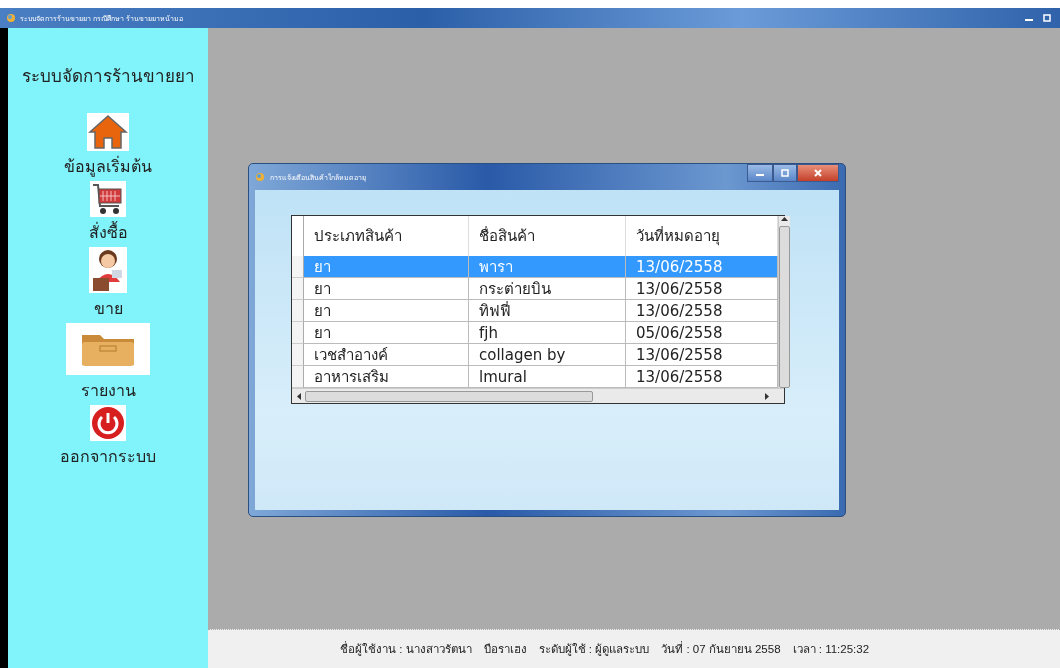 This screenshot has width=1060, height=668. Describe the element at coordinates (386, 355) in the screenshot. I see `table-cell: เวชสำอางค์` at that location.